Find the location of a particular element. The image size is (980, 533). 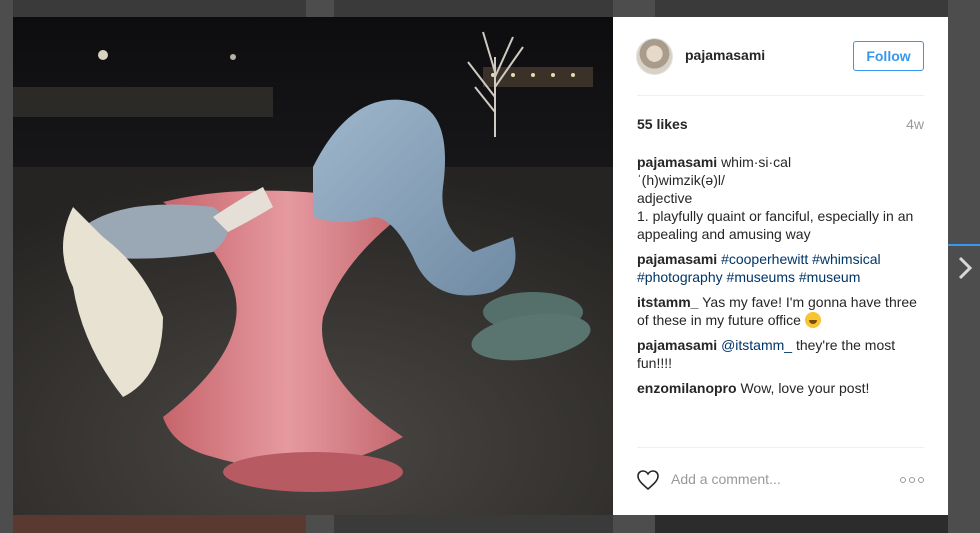

author-username: pajamasami is located at coordinates (725, 55).